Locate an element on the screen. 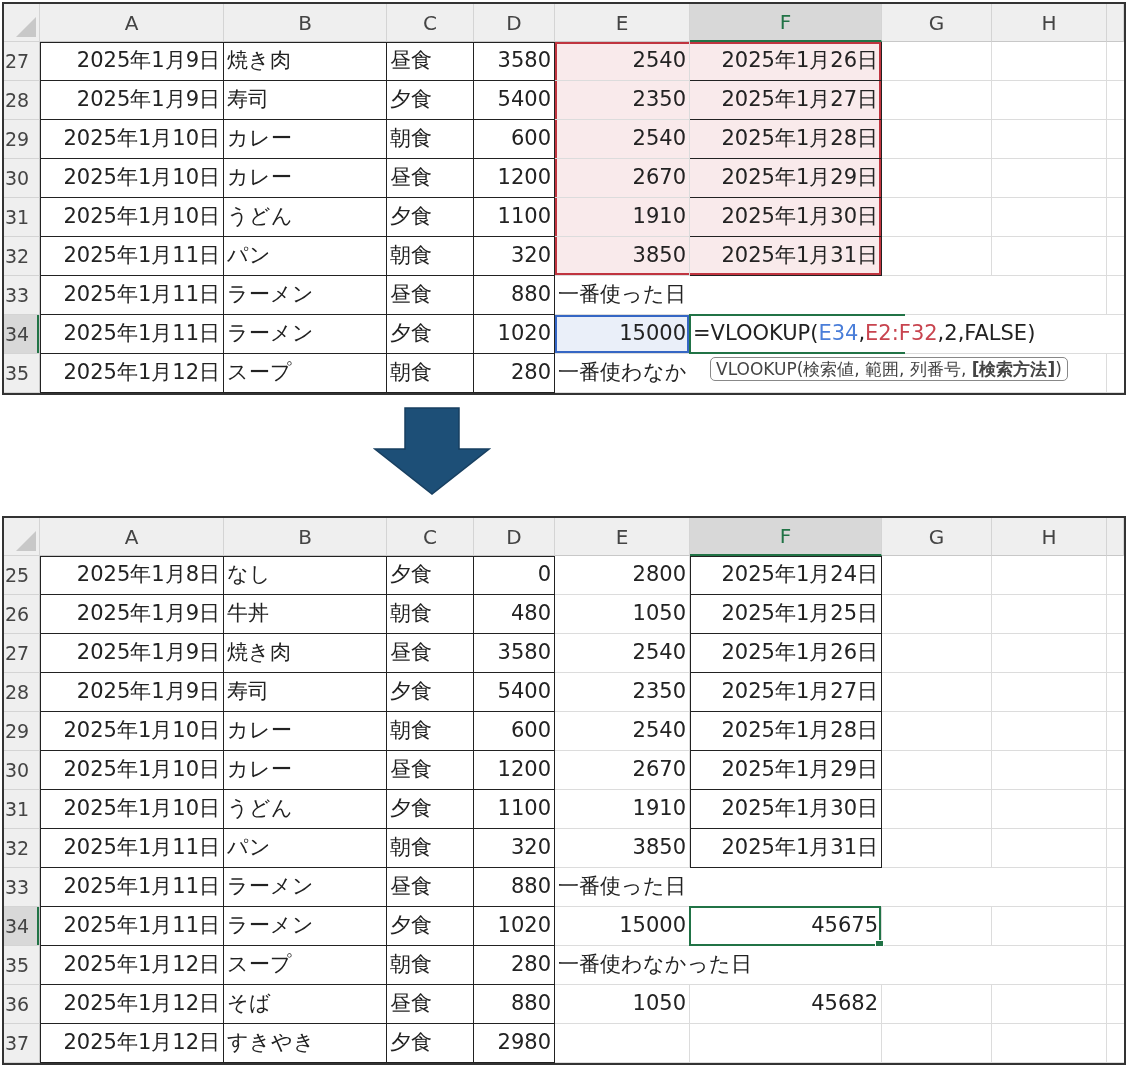 The width and height of the screenshot is (1128, 1074). table-cell: パン is located at coordinates (305, 256).